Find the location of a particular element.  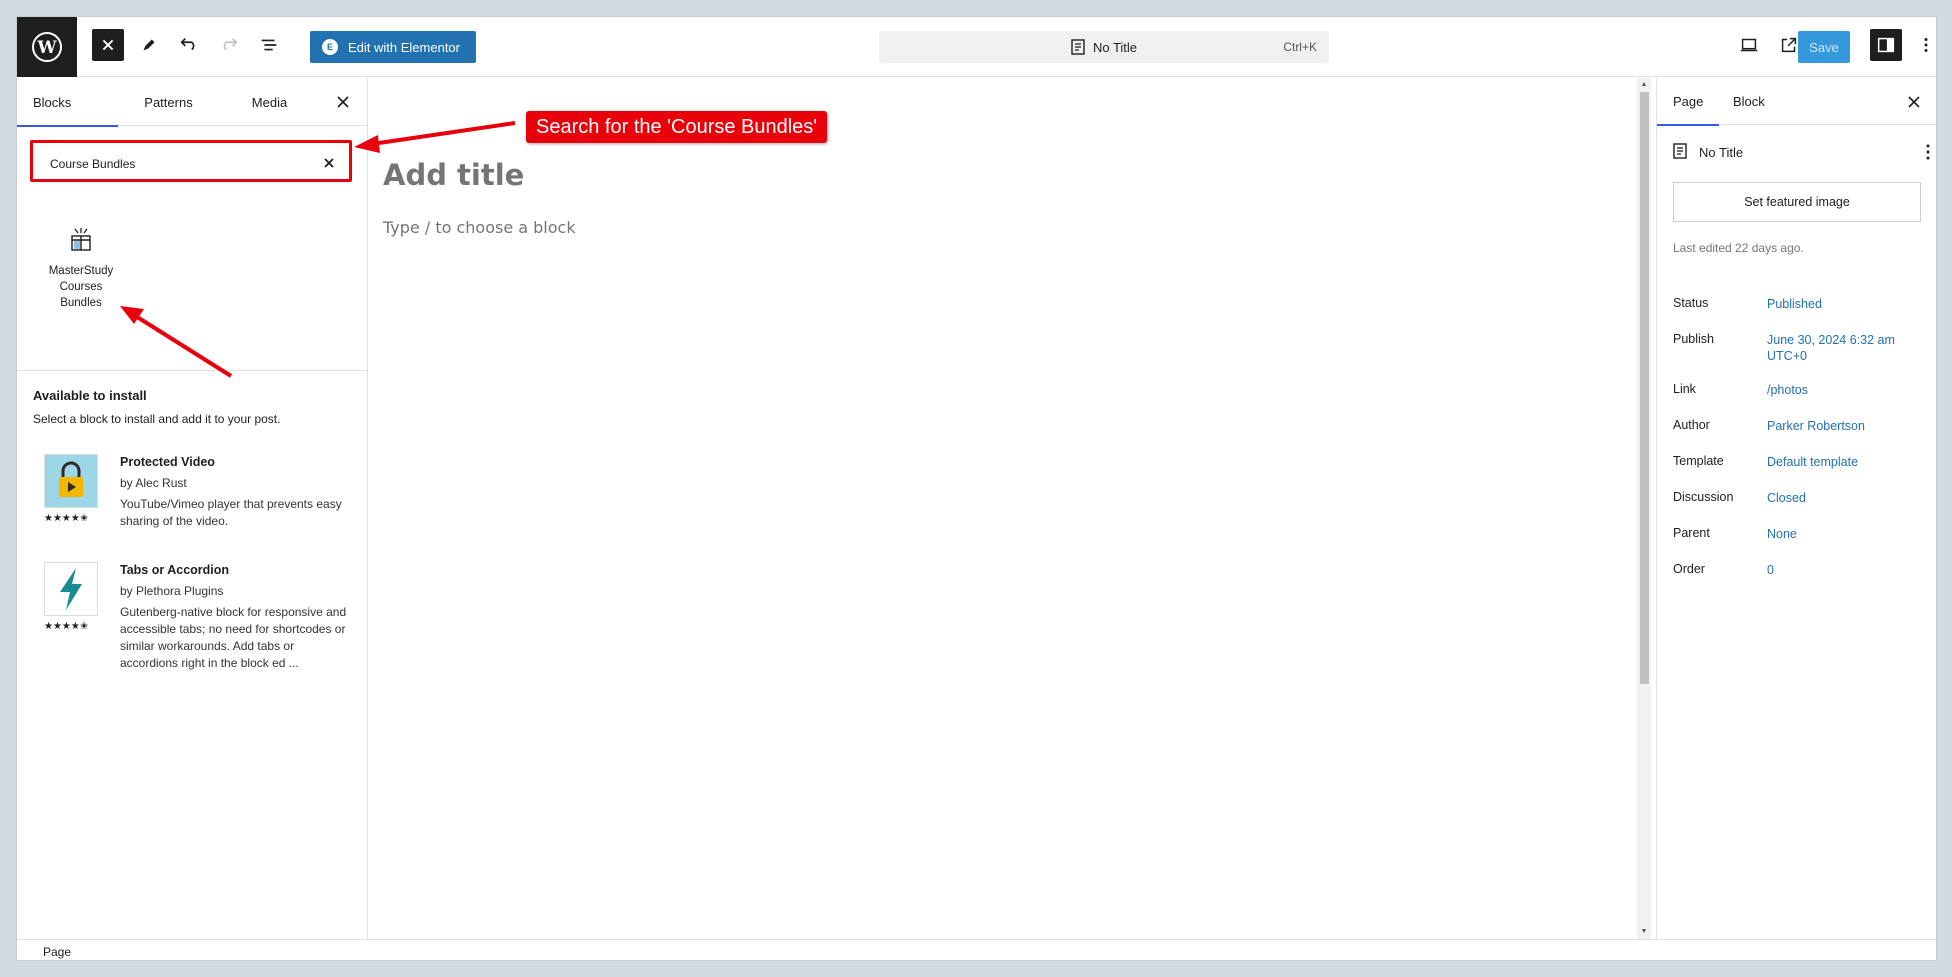

undo-button is located at coordinates (189, 45).